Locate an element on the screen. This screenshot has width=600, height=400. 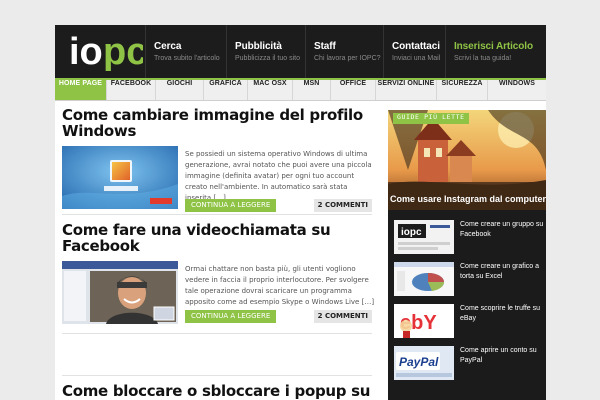
sidebar-item-title: Come aprire un conto su PayPal is located at coordinates (498, 355).